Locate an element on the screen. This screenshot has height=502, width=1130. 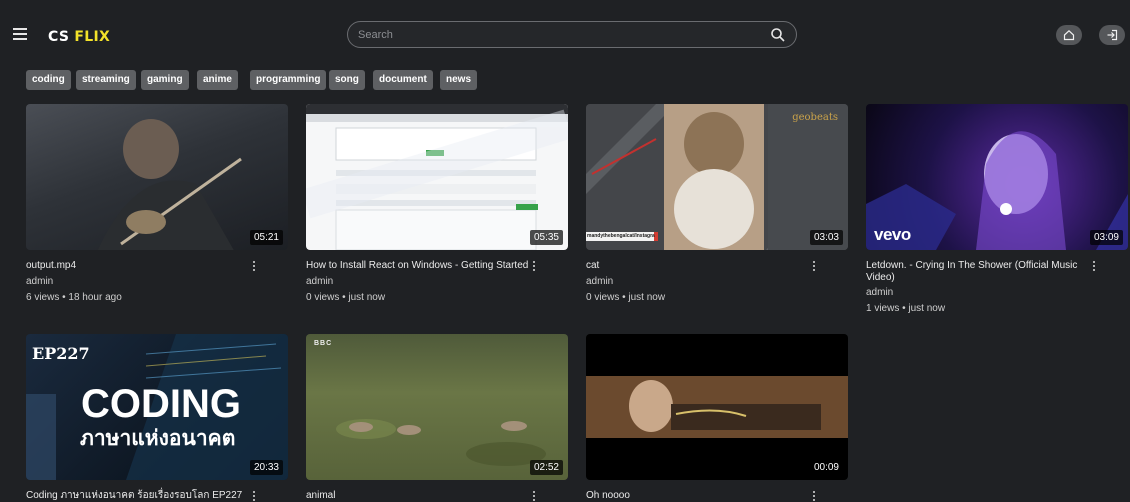
thumbnail-headline: CODING is located at coordinates (161, 404).